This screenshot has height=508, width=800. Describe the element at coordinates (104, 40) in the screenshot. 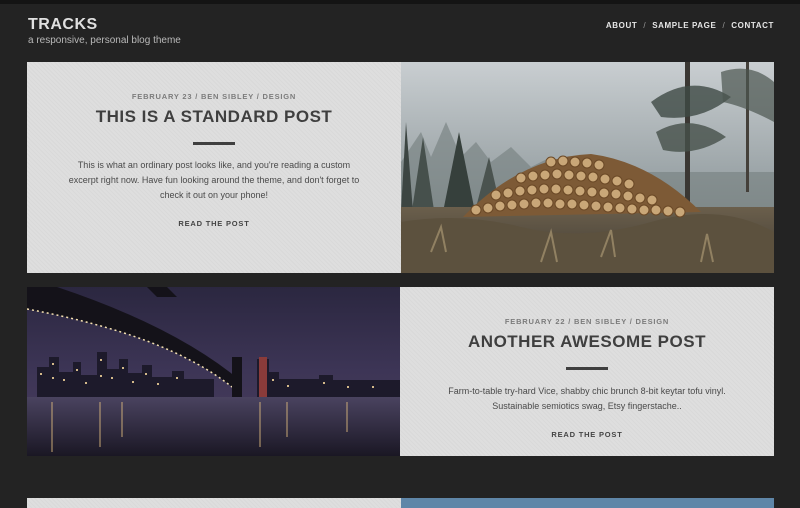

I see `site-tagline: a responsive, personal blog theme` at that location.